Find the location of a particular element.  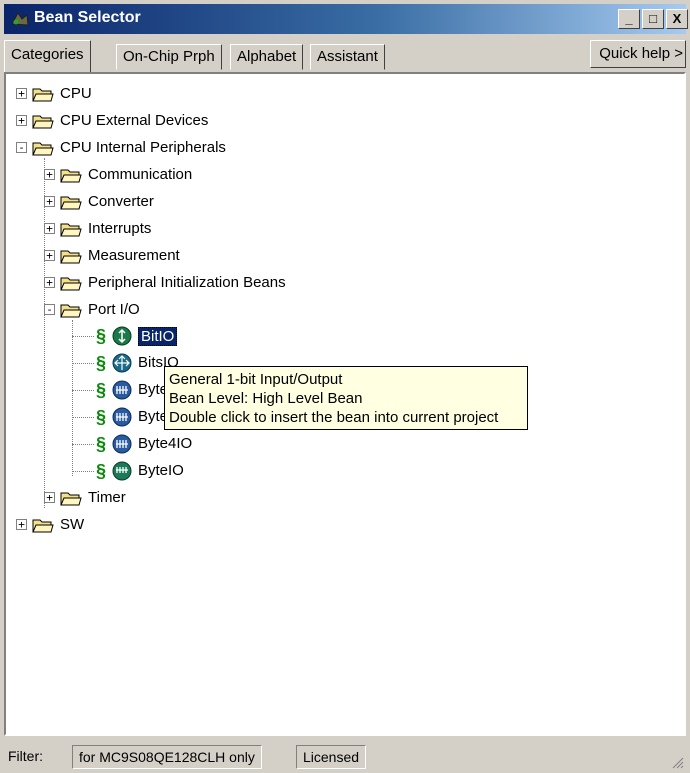

bean-app-icon is located at coordinates (20, 19).